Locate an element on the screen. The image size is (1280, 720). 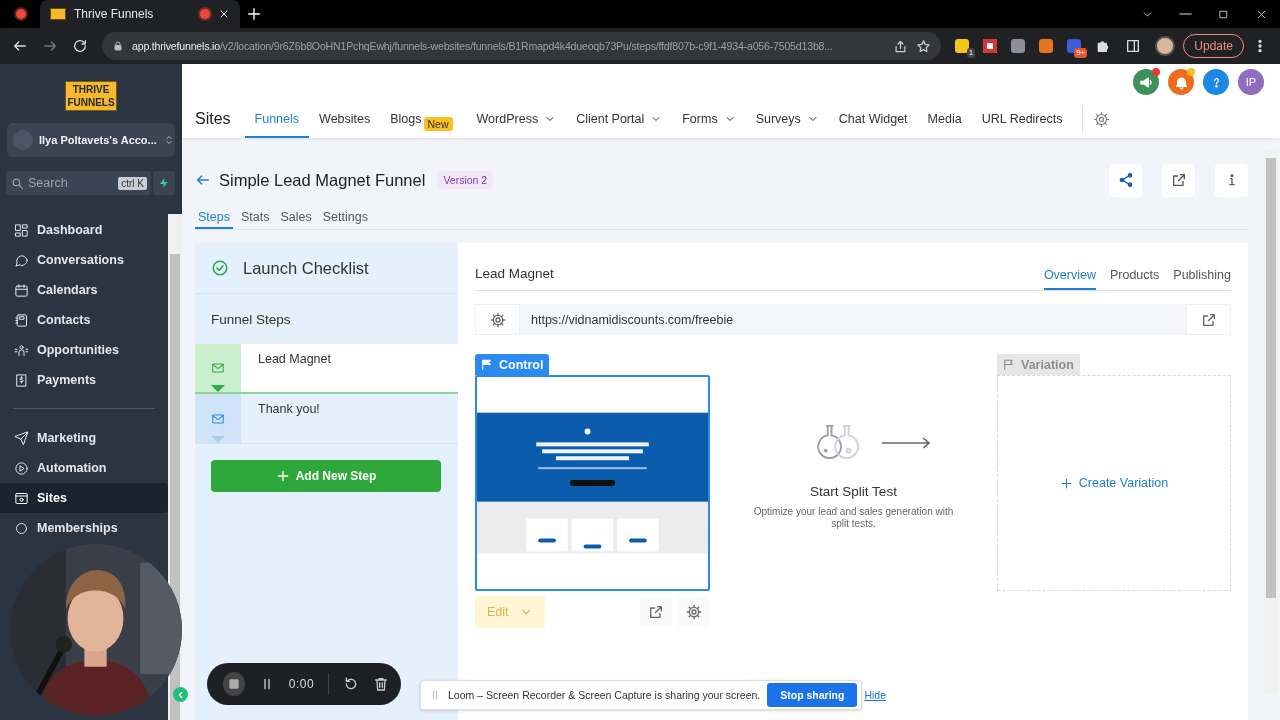
scrollbar is located at coordinates (1271, 422).